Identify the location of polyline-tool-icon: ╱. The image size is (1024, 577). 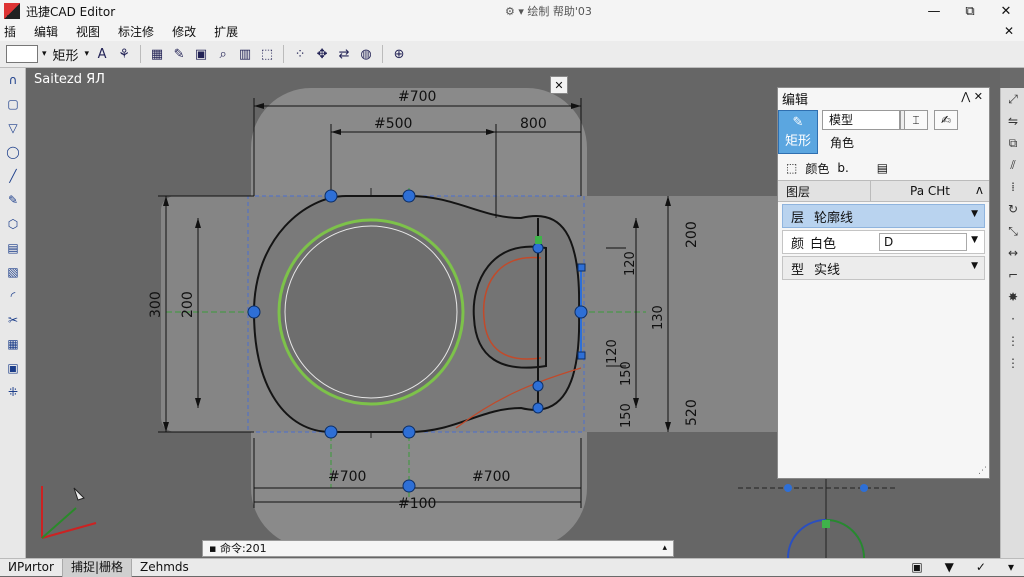
(13, 176).